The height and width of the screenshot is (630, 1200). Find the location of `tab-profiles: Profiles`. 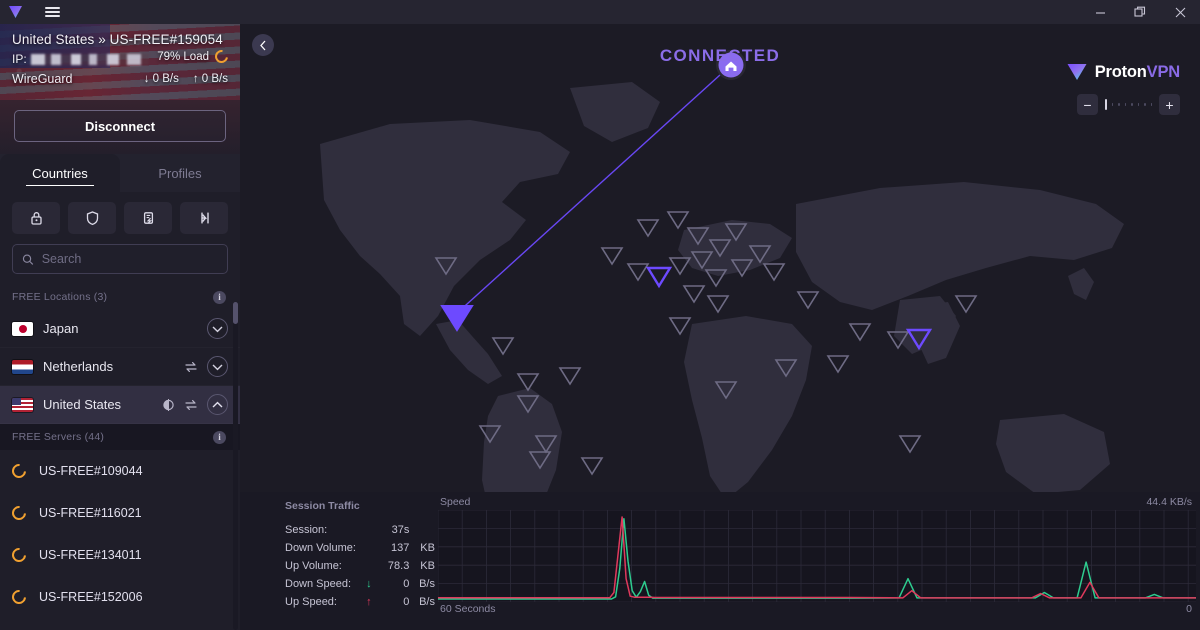

tab-profiles: Profiles is located at coordinates (180, 173).